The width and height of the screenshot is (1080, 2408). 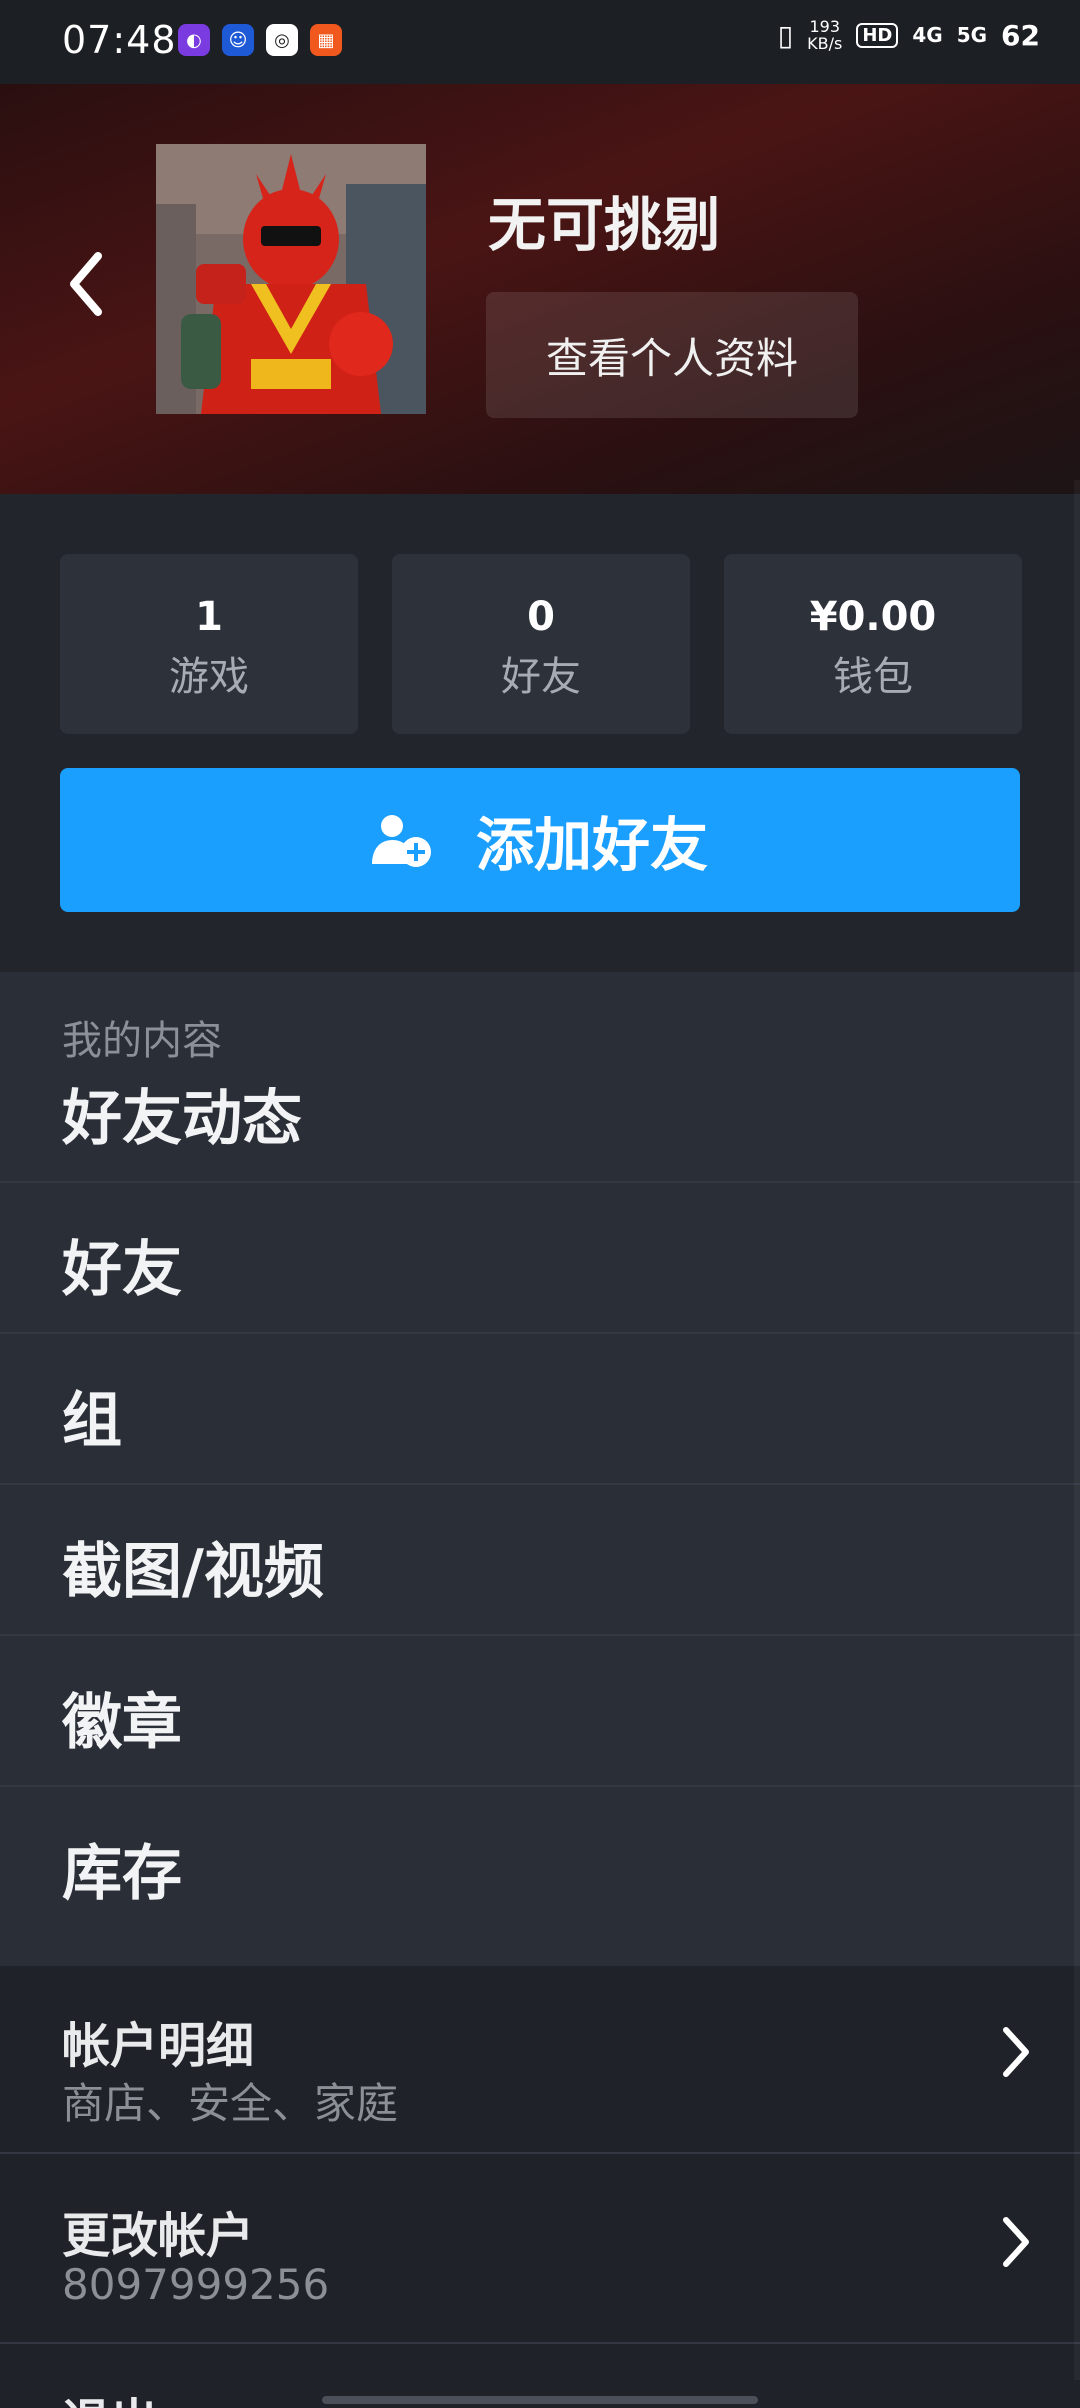 What do you see at coordinates (541, 644) in the screenshot?
I see `stat-card-friends: 0 好友` at bounding box center [541, 644].